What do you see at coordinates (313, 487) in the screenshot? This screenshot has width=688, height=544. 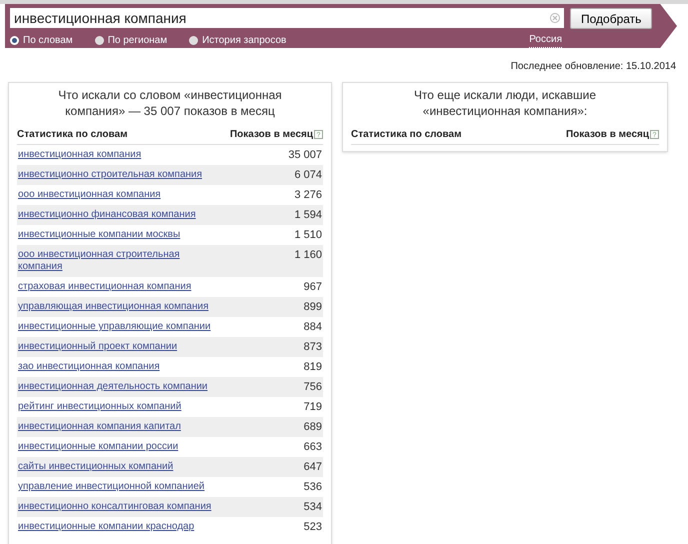 I see `count-text: 536` at bounding box center [313, 487].